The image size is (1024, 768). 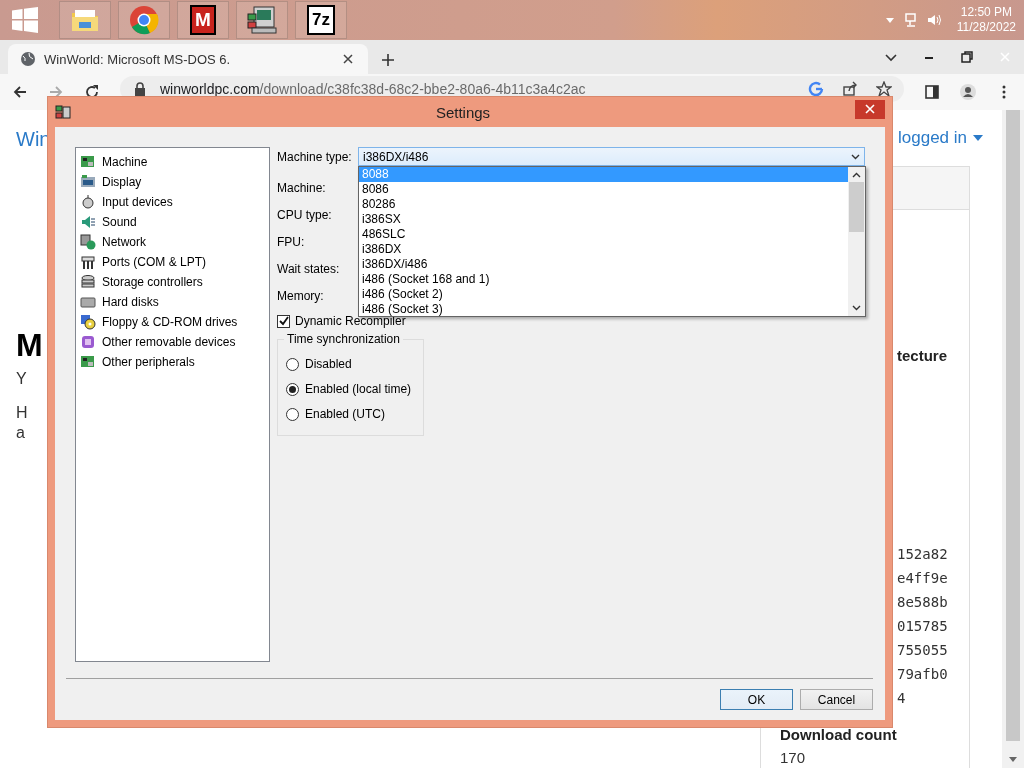 I want to click on app-icon, so click(x=63, y=112).